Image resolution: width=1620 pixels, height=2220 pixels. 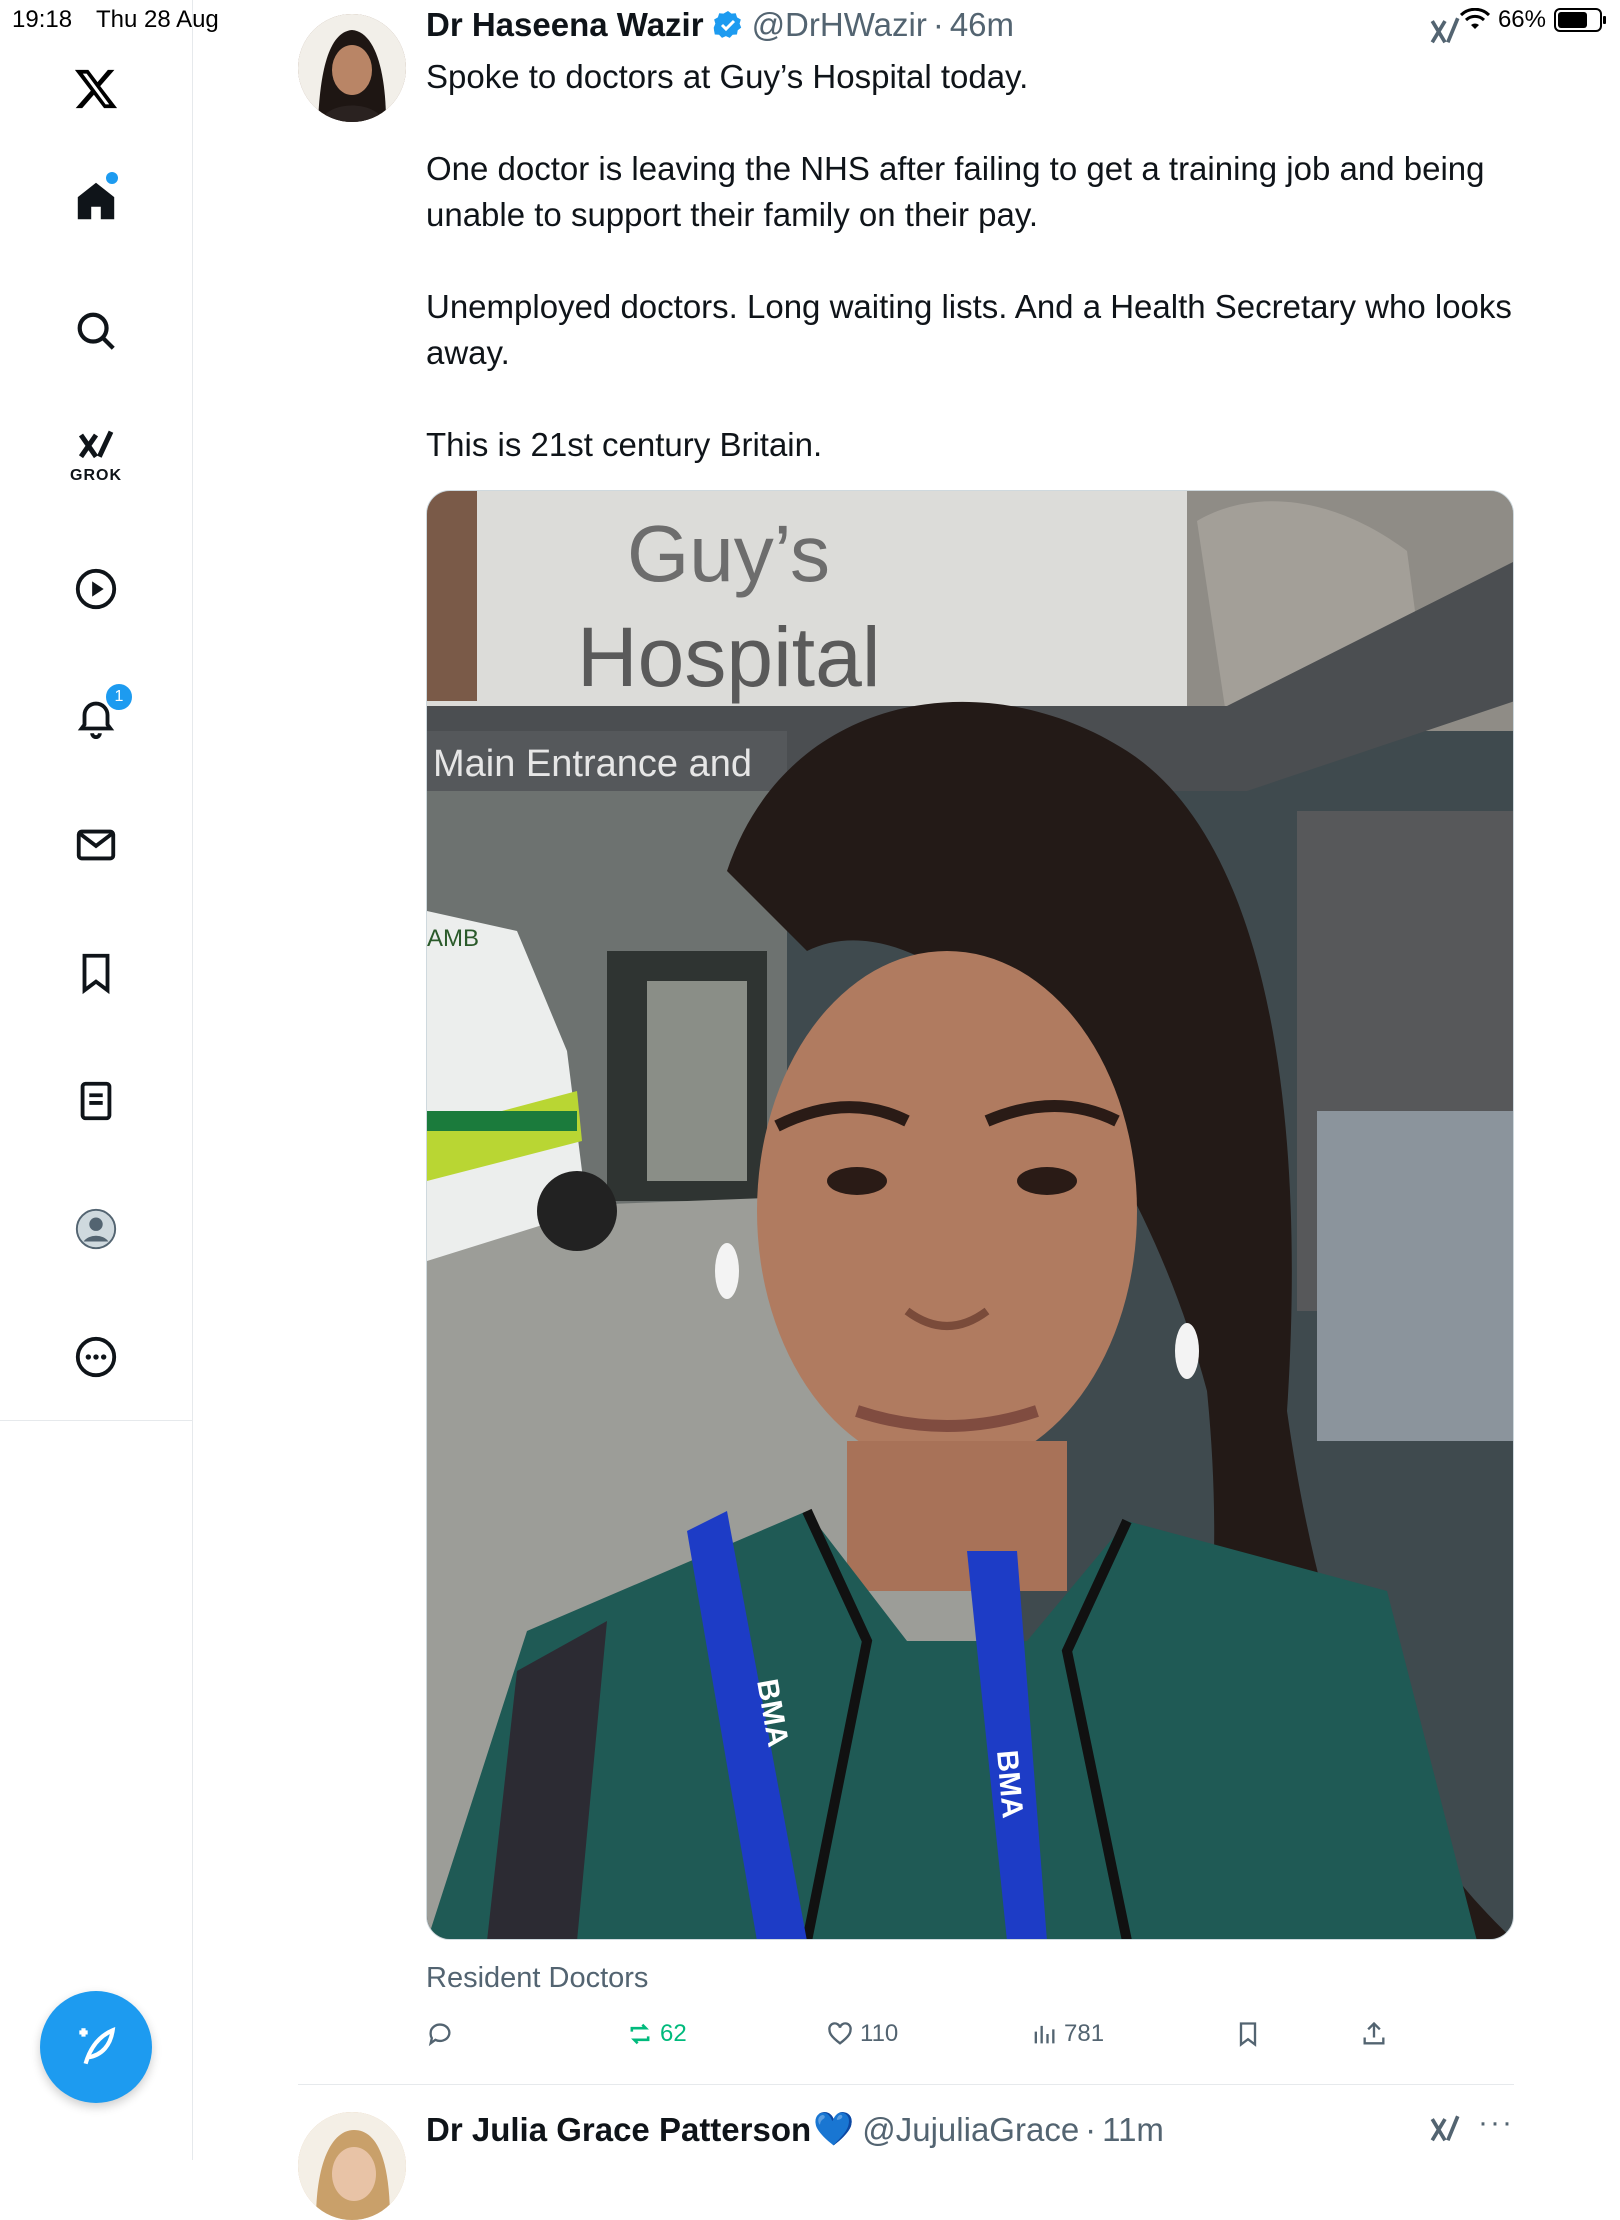 I want to click on sidebar-item-search, so click(x=96, y=331).